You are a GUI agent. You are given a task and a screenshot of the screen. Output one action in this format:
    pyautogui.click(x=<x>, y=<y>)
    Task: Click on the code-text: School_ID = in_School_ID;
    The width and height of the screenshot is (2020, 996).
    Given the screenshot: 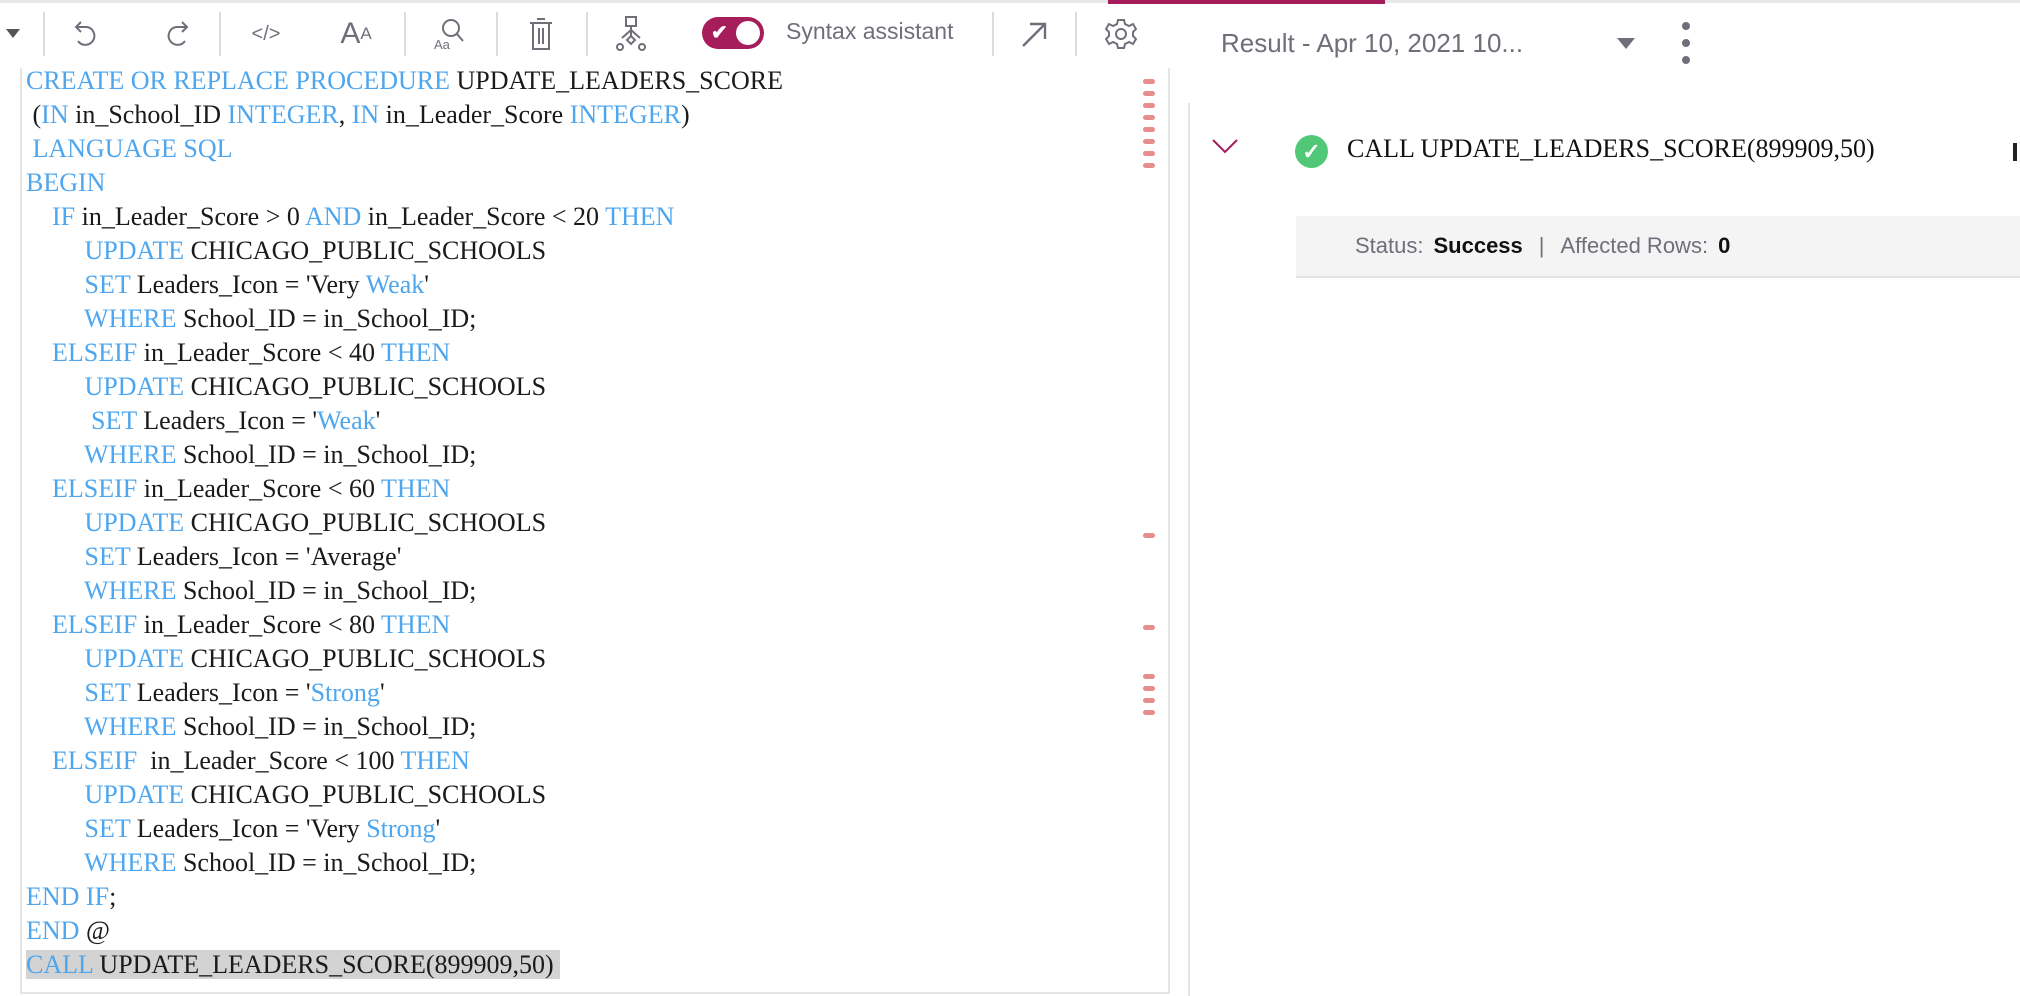 What is the action you would take?
    pyautogui.click(x=326, y=726)
    